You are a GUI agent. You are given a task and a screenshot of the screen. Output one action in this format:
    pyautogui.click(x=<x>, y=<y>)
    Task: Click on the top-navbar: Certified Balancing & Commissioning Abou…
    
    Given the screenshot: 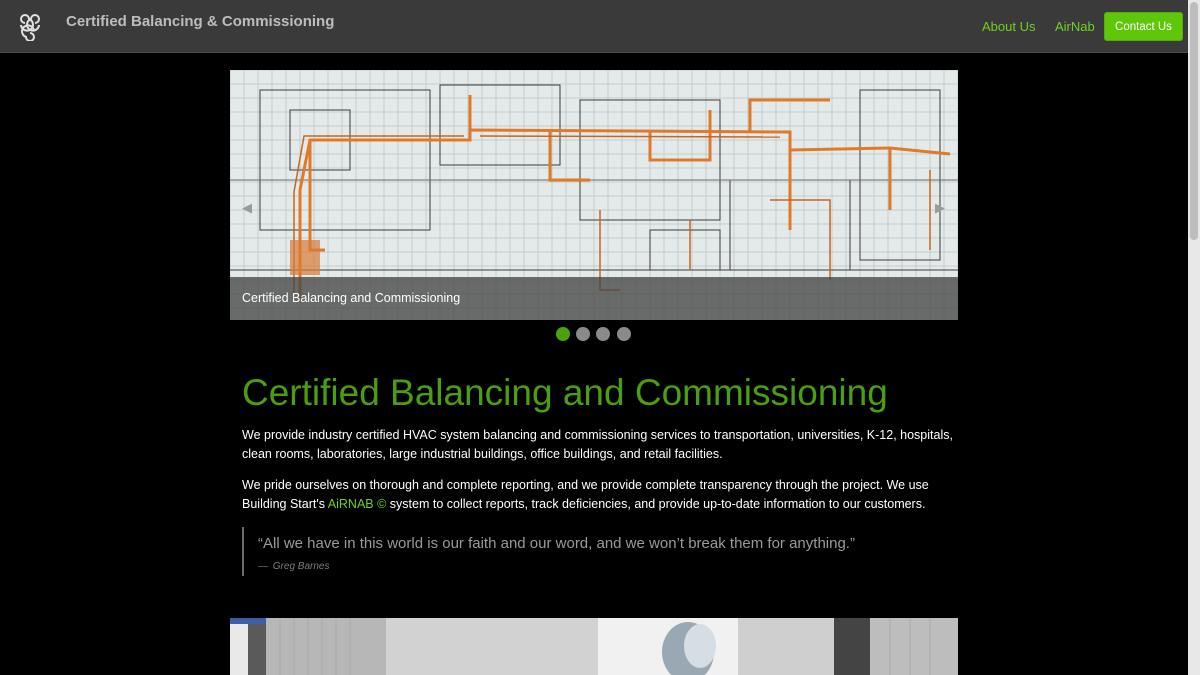 What is the action you would take?
    pyautogui.click(x=594, y=26)
    